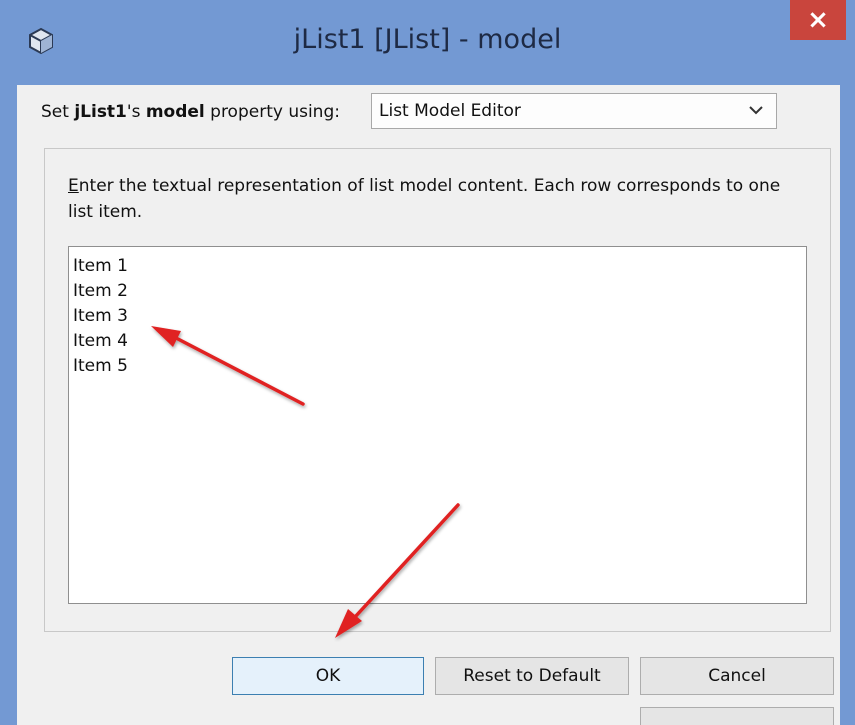 This screenshot has width=855, height=725. I want to click on list-item: Item 5, so click(100, 366).